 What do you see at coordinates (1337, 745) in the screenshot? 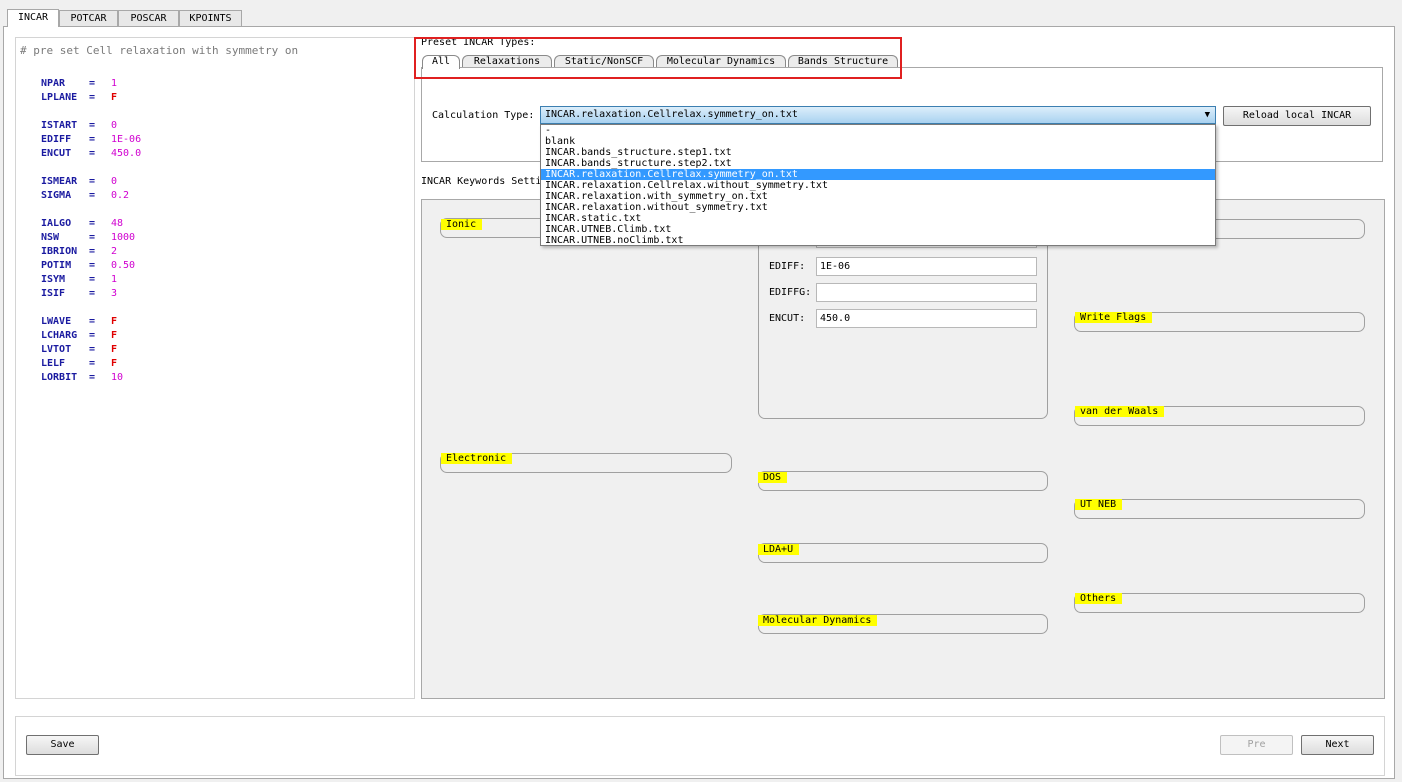
I see `next-button: Next` at bounding box center [1337, 745].